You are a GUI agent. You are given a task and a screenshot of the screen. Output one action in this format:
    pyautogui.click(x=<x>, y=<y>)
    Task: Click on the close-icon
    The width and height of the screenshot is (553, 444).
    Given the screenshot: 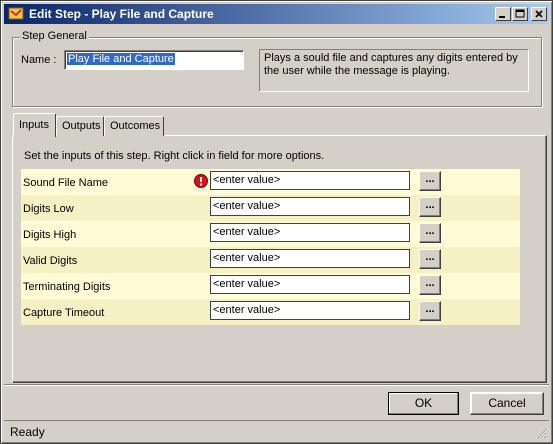 What is the action you would take?
    pyautogui.click(x=539, y=14)
    